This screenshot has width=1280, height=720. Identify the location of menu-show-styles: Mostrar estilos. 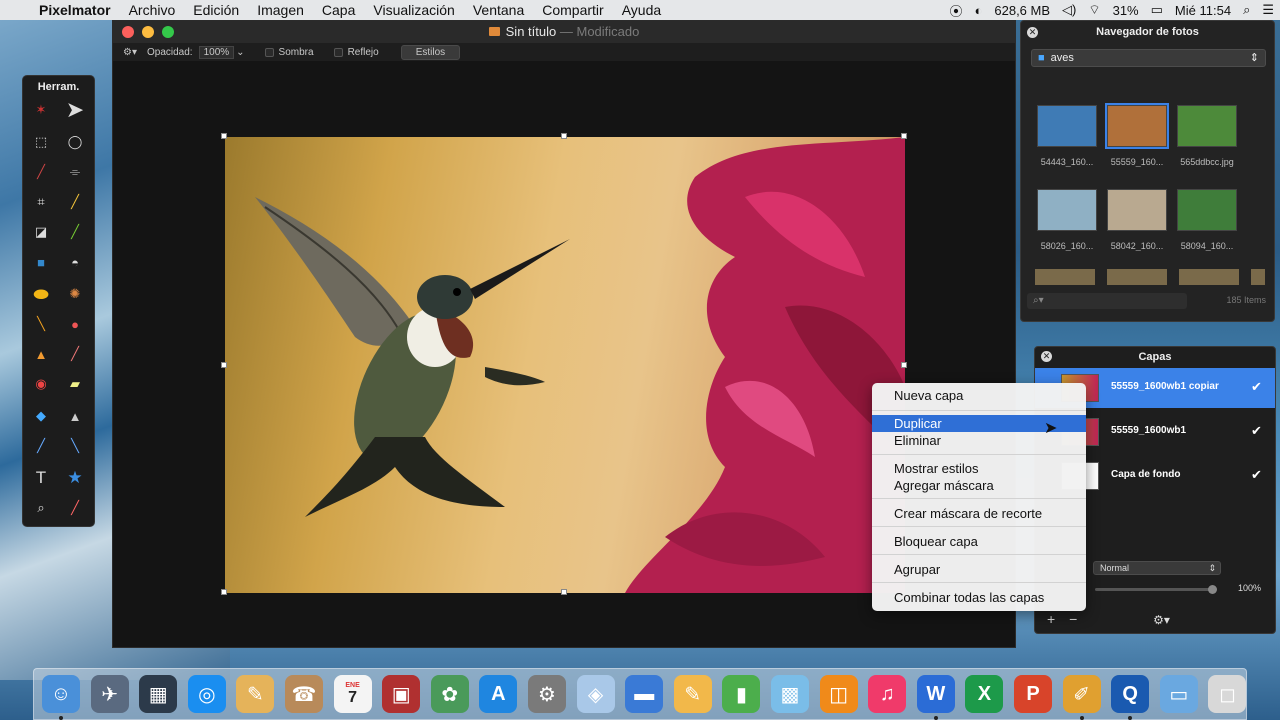
(979, 468).